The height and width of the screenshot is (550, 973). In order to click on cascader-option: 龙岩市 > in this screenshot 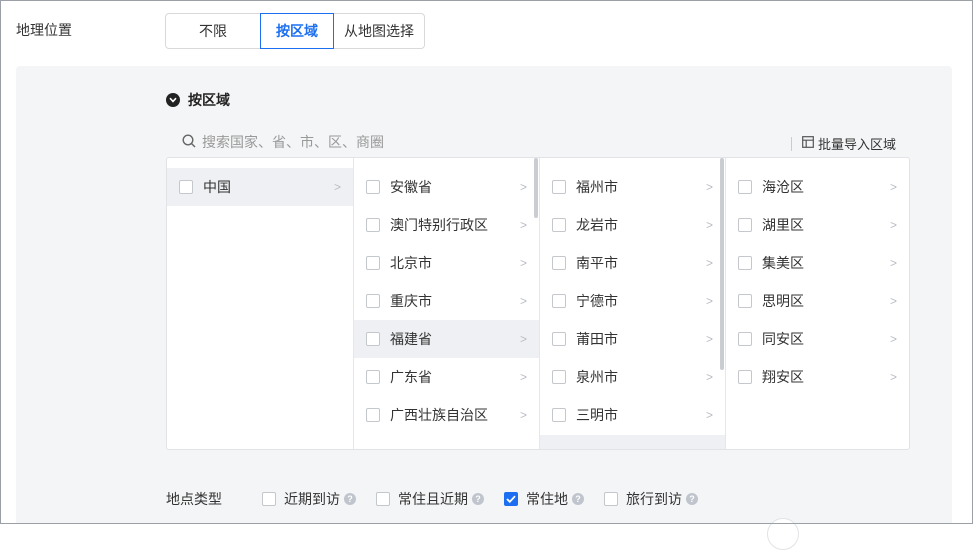, I will do `click(632, 225)`.